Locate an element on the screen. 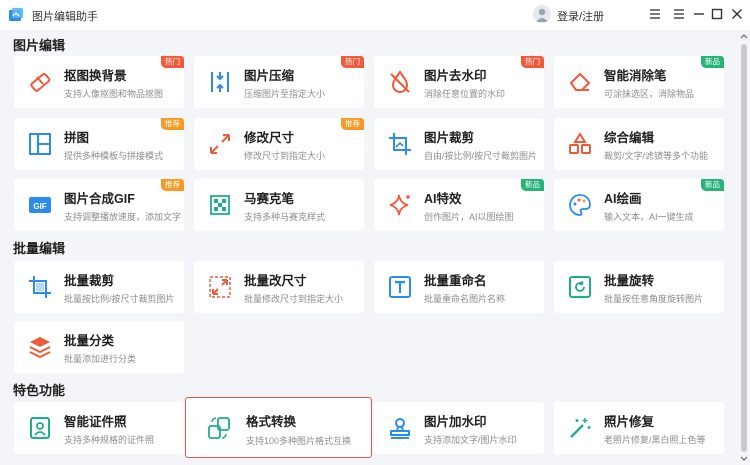  card-format-convert: 格式转换 支持100多种图片格式互换 is located at coordinates (278, 427).